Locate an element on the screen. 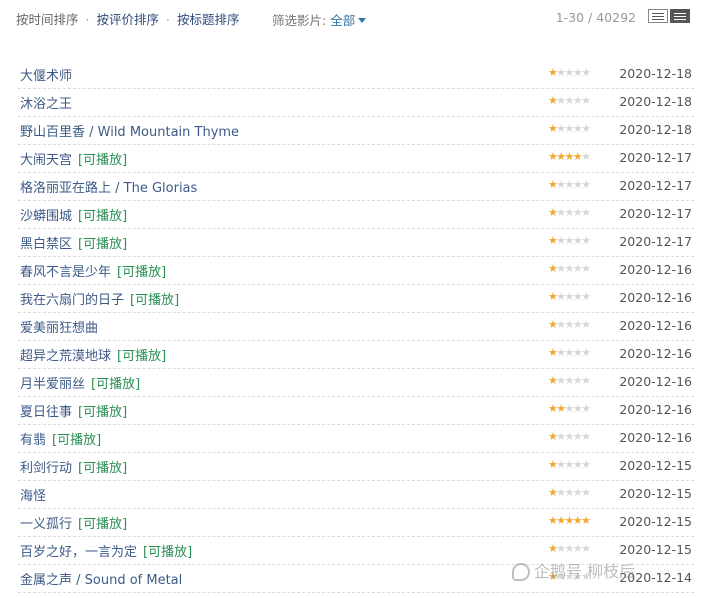 The height and width of the screenshot is (598, 708). movie-title-cell: 爱美丽狂想曲 is located at coordinates (59, 326).